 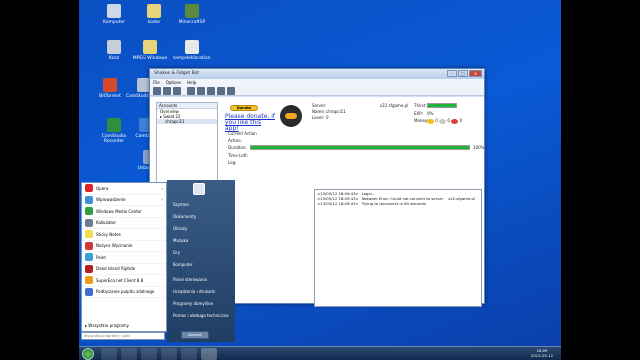 I want to click on stop-icon, so click(x=177, y=91).